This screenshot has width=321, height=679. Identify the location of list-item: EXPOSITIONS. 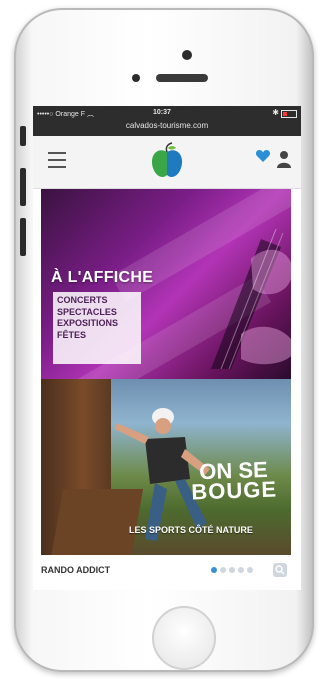
(88, 323).